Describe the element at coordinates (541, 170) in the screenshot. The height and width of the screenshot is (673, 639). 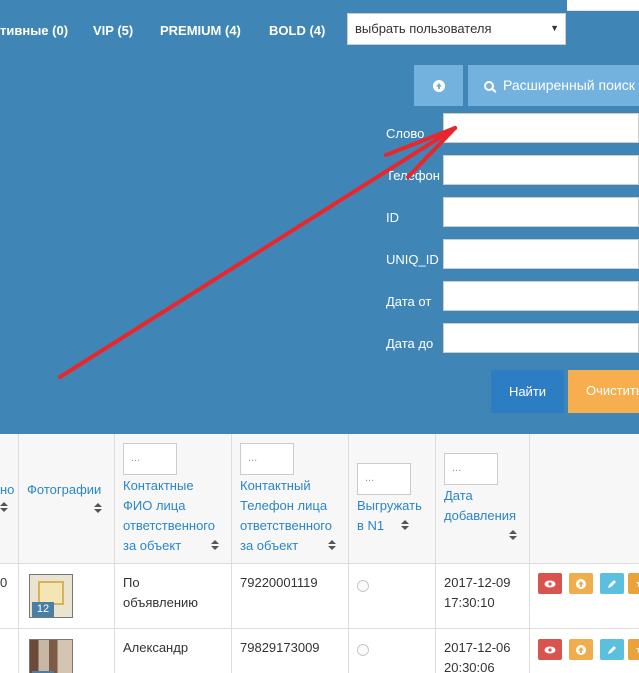
I see `phone-input` at that location.